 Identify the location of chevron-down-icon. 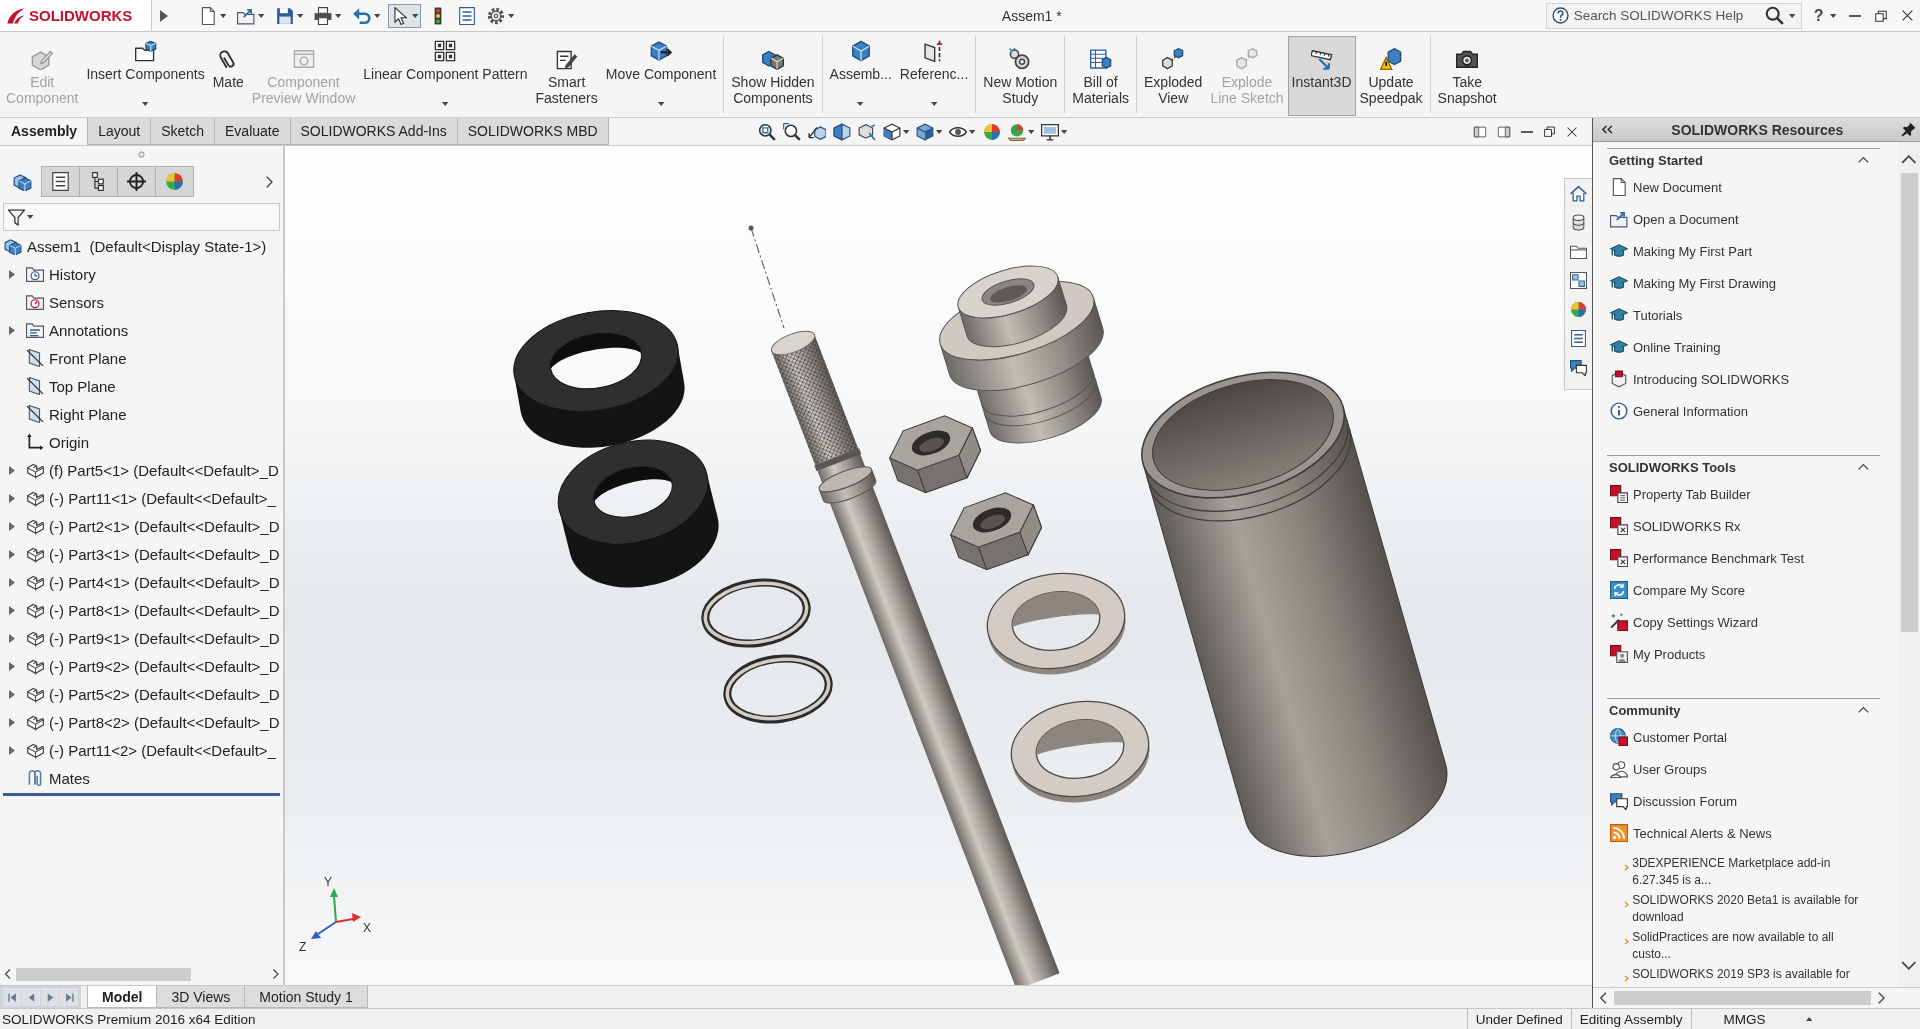
(1909, 965).